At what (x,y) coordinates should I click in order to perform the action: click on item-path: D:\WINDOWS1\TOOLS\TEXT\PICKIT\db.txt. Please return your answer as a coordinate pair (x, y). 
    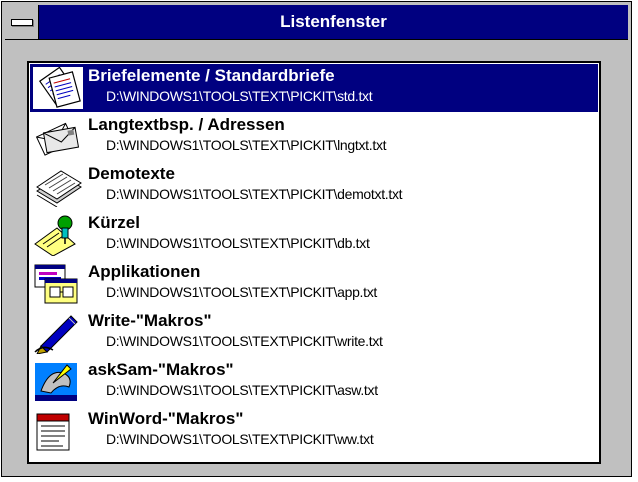
    Looking at the image, I should click on (238, 243).